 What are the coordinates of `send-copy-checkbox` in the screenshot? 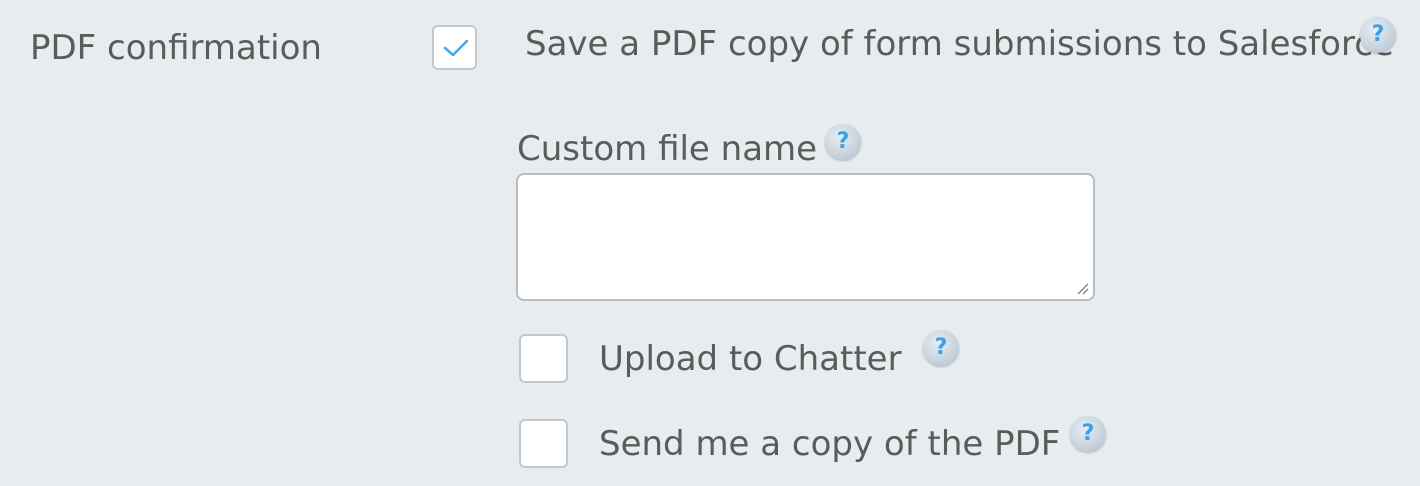 It's located at (543, 443).